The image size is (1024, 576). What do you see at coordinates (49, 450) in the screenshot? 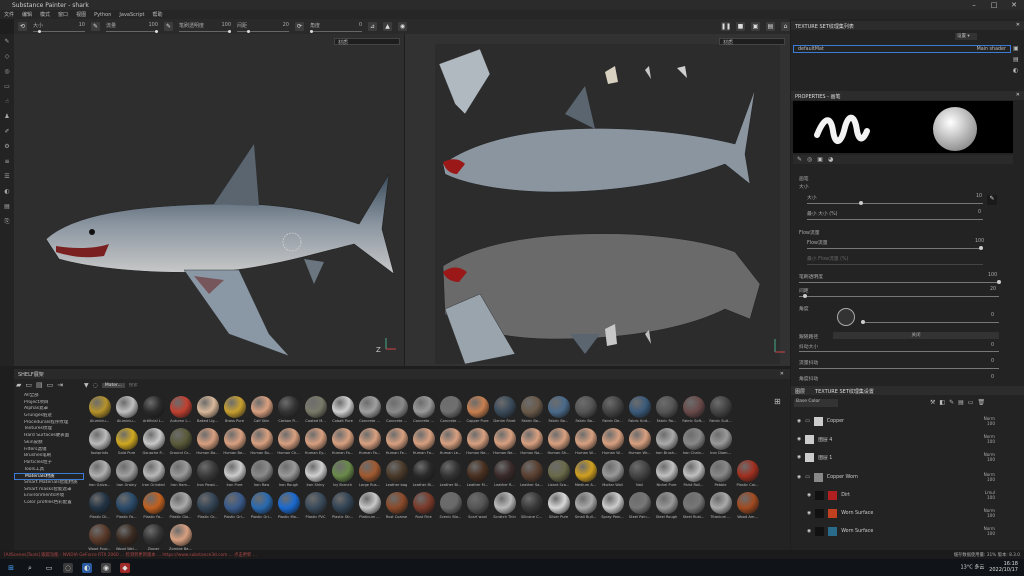
I see `shelf-category-item: Filters滤镜` at bounding box center [49, 450].